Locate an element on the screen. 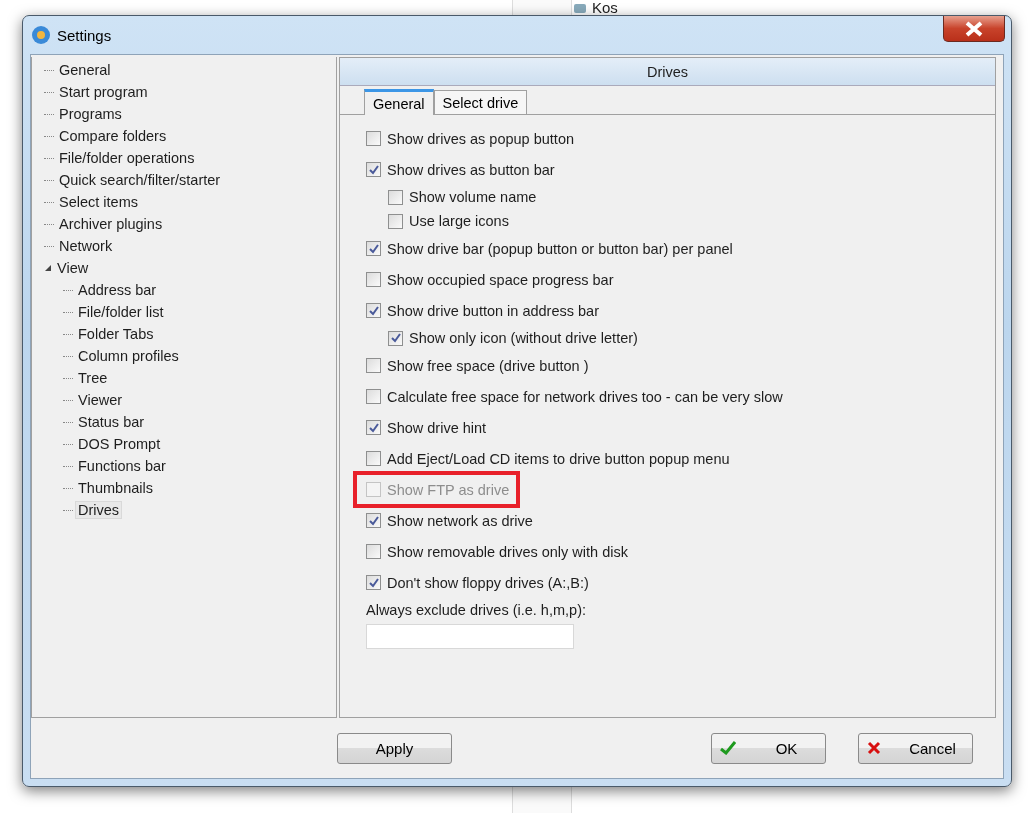 The height and width of the screenshot is (813, 1031). option-label: Show drives as button bar is located at coordinates (471, 169).